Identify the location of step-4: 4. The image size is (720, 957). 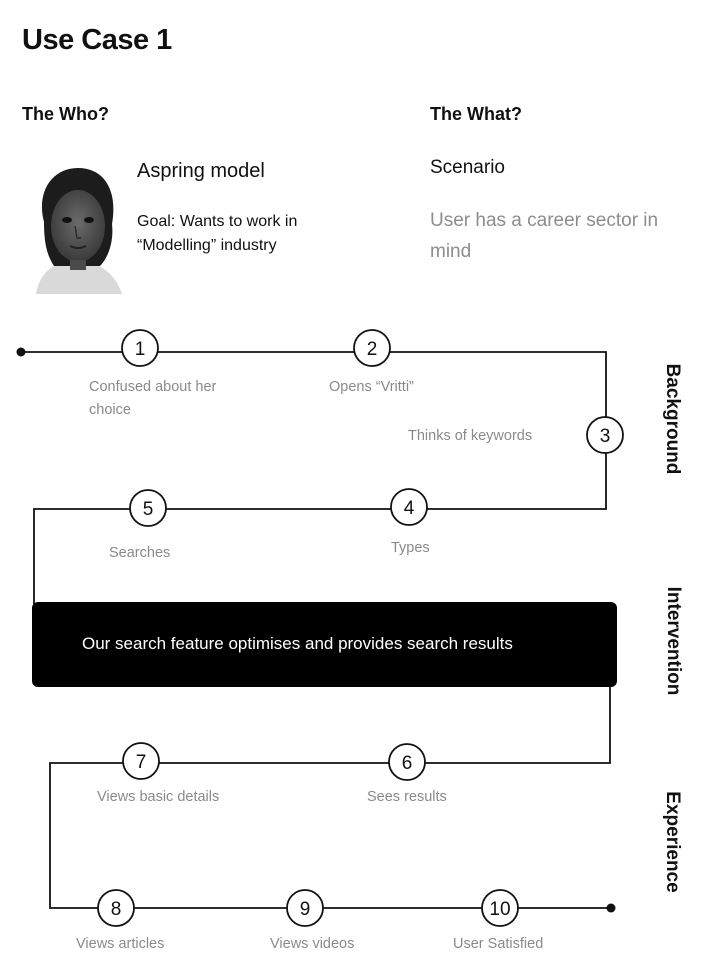
(409, 507).